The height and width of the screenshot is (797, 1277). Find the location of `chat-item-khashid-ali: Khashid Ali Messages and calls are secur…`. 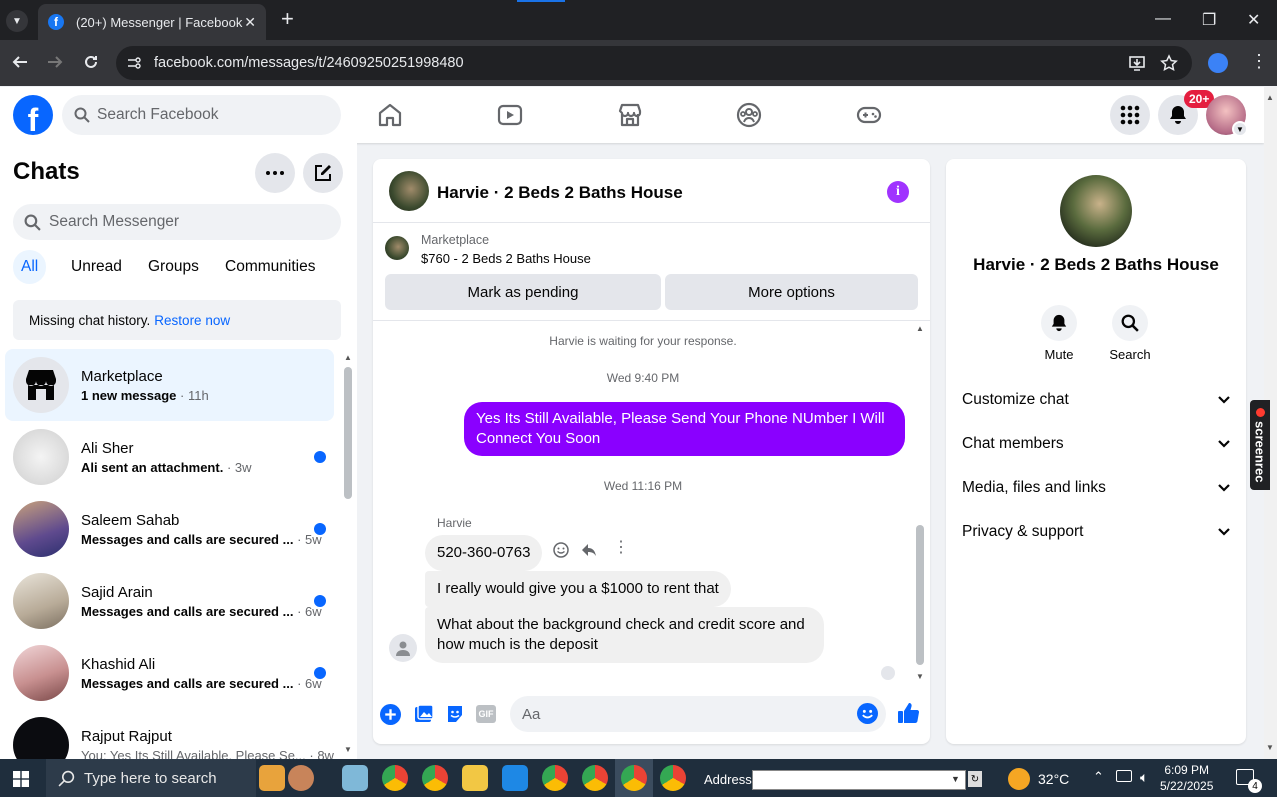

chat-item-khashid-ali: Khashid Ali Messages and calls are secur… is located at coordinates (169, 673).